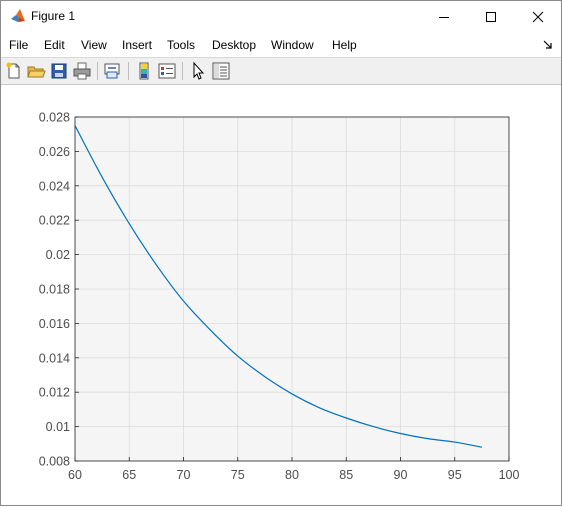 The width and height of the screenshot is (562, 508). I want to click on maximize-button, so click(491, 16).